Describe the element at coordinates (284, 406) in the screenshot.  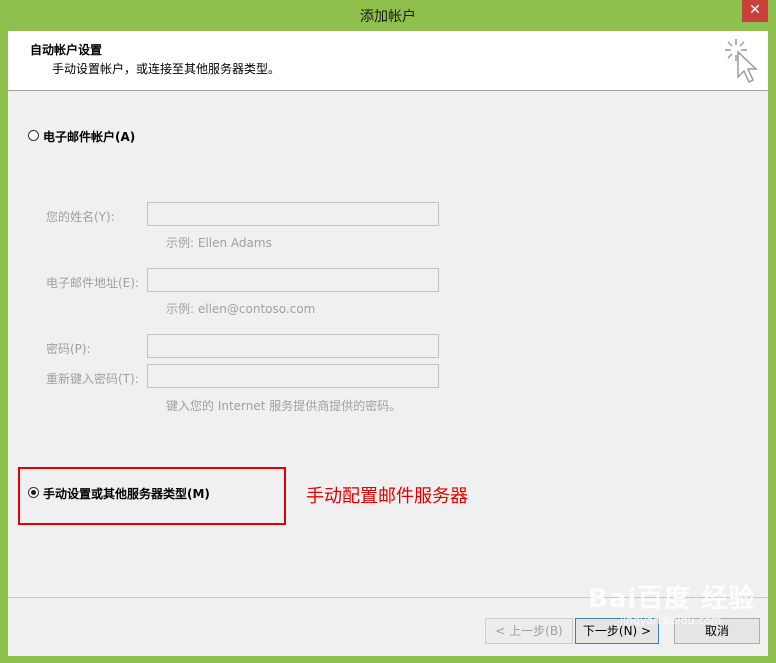
I see `password-hint: 键入您的 Internet 服务提供商提供的密码。` at that location.